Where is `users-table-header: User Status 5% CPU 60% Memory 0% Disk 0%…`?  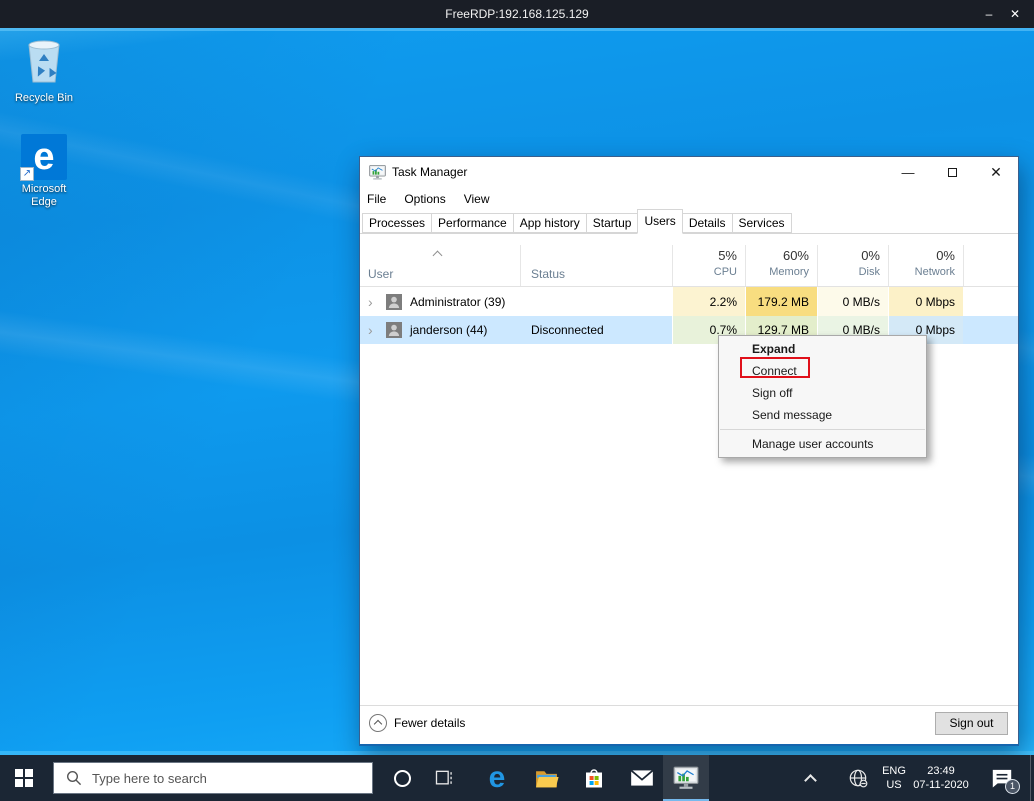 users-table-header: User Status 5% CPU 60% Memory 0% Disk 0%… is located at coordinates (689, 266).